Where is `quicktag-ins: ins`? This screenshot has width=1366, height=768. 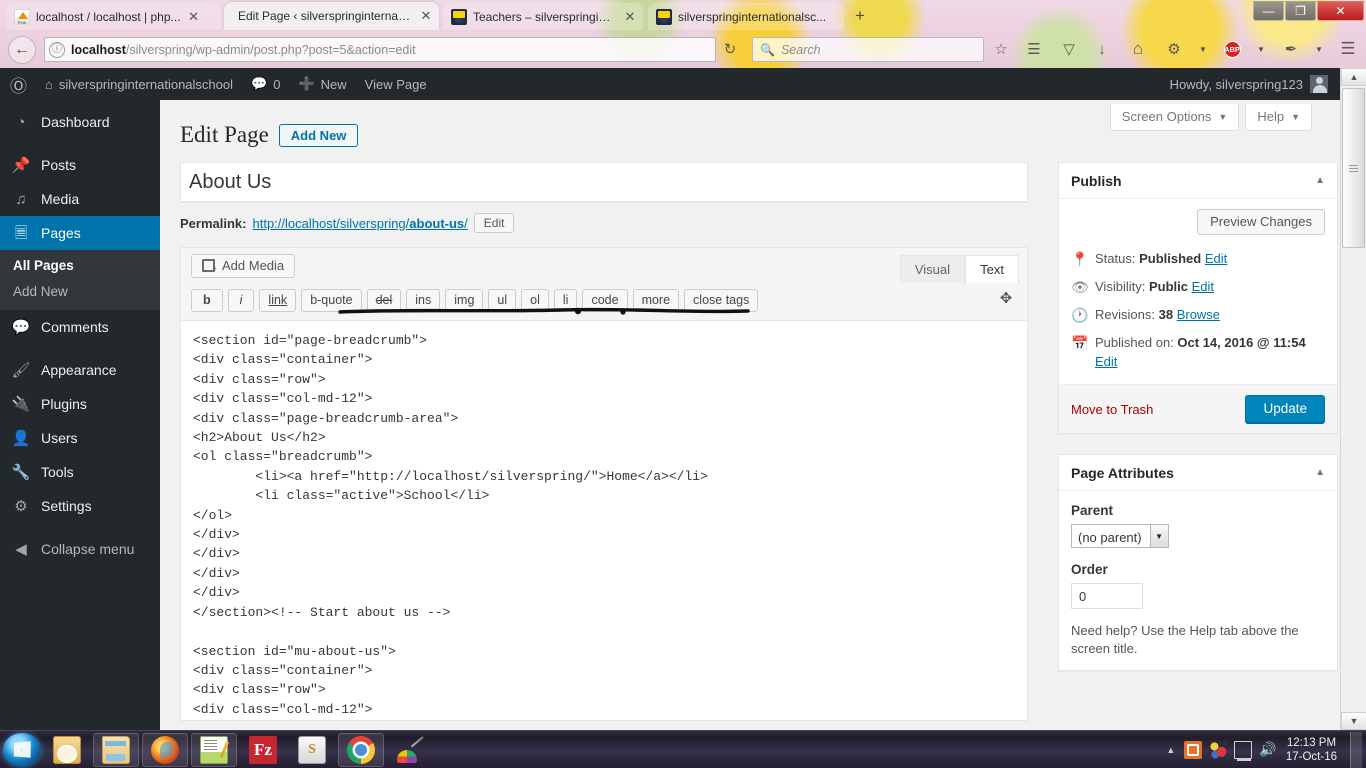
quicktag-ins: ins is located at coordinates (423, 300).